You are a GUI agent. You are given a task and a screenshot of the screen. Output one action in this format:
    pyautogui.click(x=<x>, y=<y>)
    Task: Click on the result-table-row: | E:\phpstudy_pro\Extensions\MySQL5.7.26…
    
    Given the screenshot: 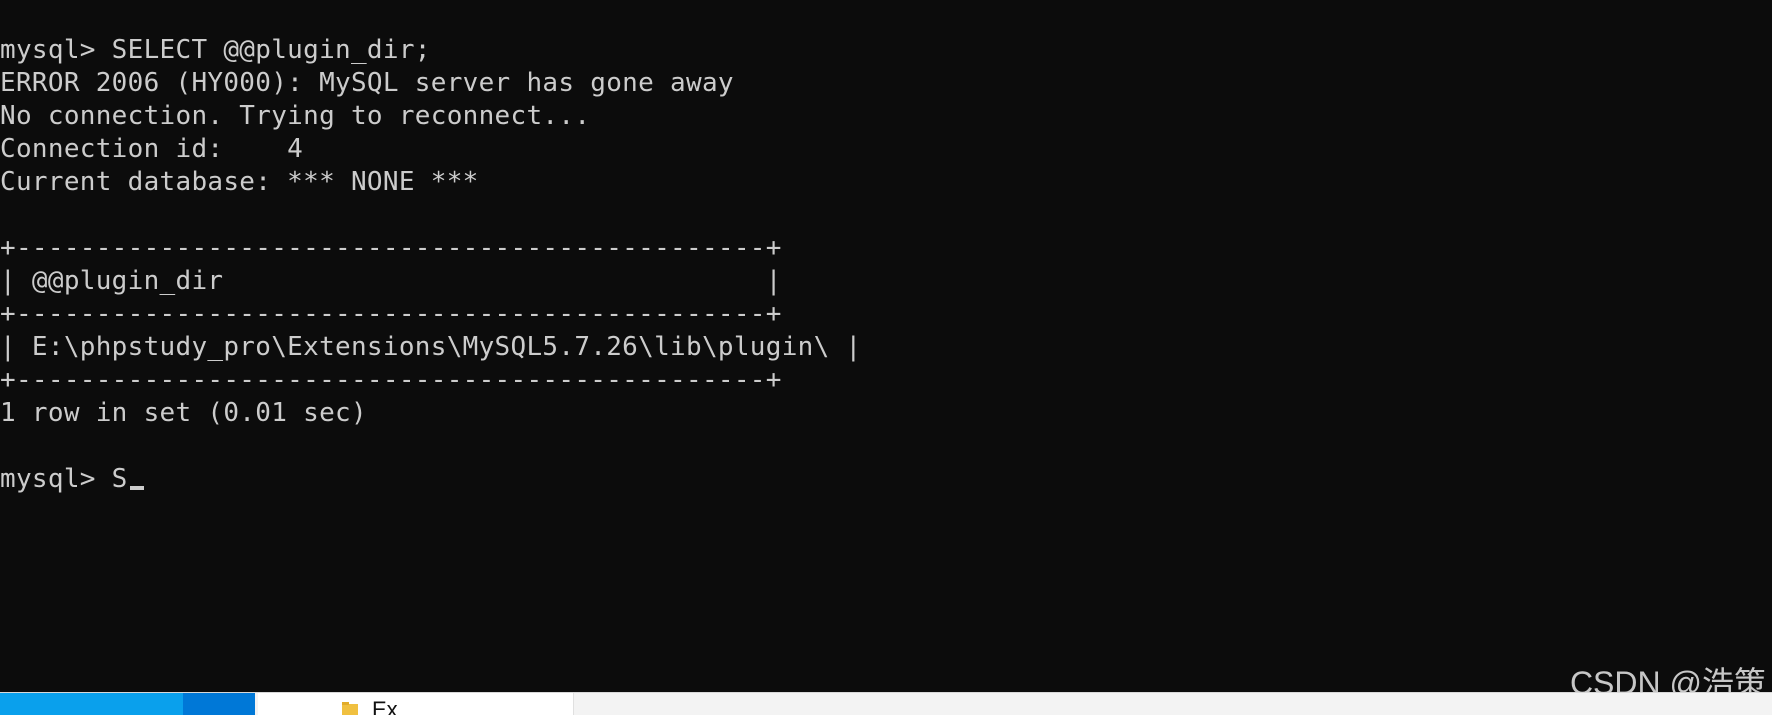 What is the action you would take?
    pyautogui.click(x=431, y=347)
    